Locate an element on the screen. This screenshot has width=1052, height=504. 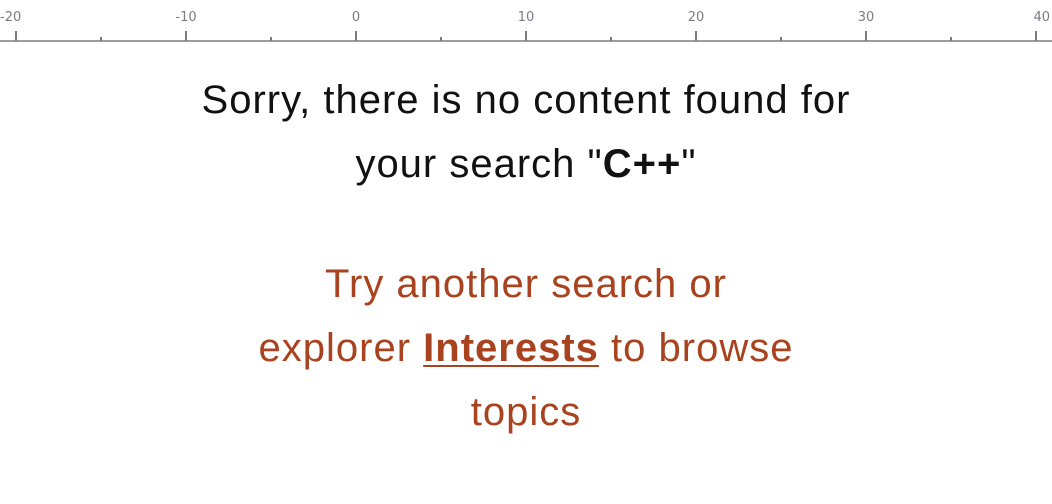
ruler: -20 -10 0 10 20 30 40 is located at coordinates (526, 23).